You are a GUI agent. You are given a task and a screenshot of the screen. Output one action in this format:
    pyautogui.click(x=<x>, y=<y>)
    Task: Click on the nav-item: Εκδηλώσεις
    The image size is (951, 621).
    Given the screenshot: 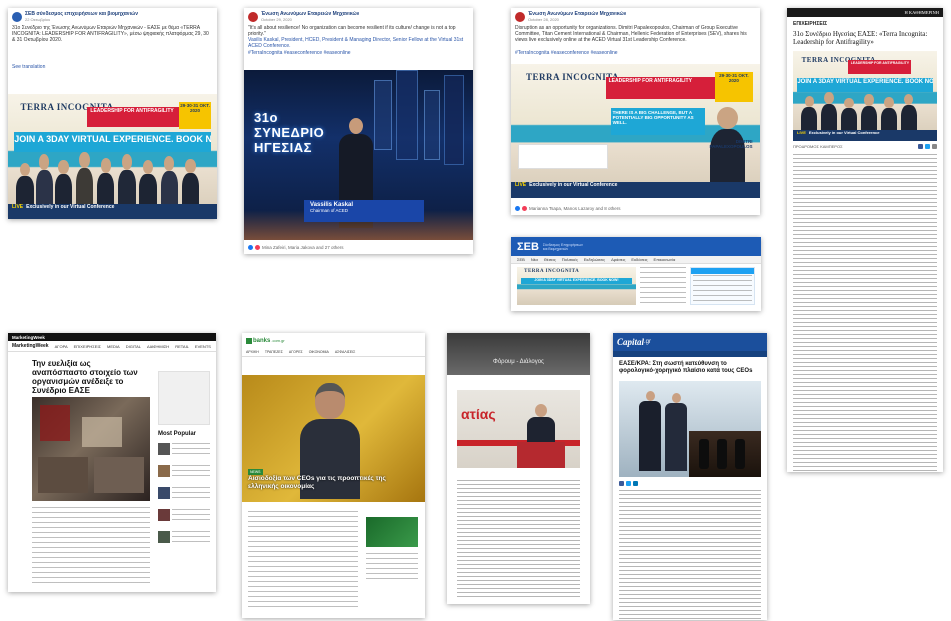 What is the action you would take?
    pyautogui.click(x=594, y=259)
    